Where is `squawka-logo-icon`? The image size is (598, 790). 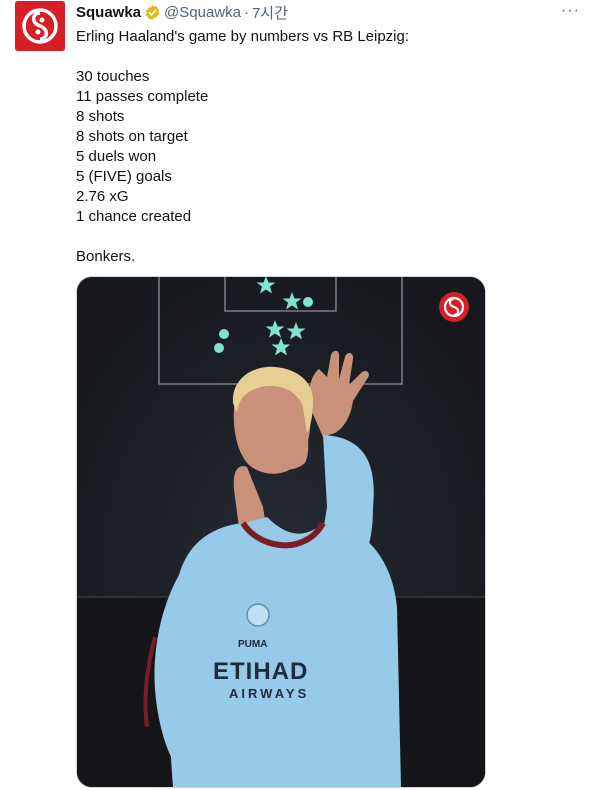
squawka-logo-icon is located at coordinates (40, 26).